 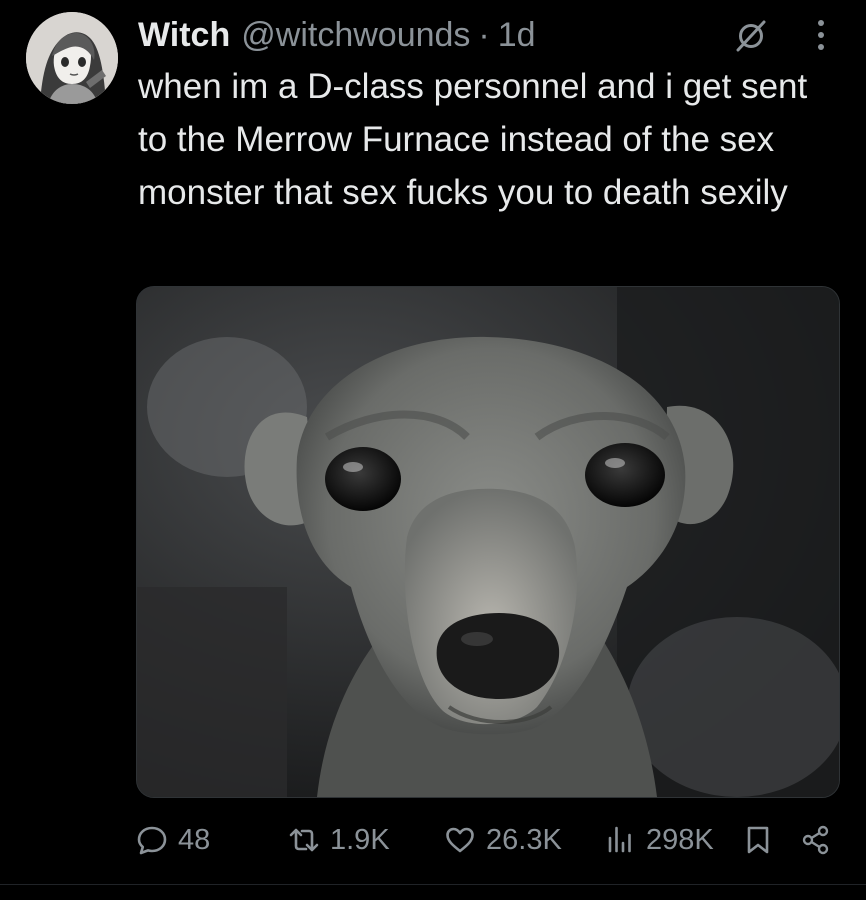 I want to click on reply-button: 48, so click(x=173, y=840).